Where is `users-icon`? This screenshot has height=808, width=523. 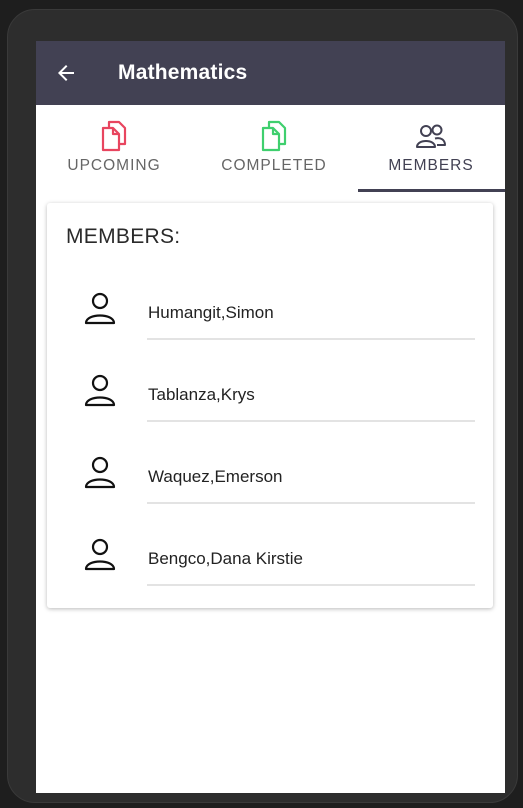
users-icon is located at coordinates (431, 136).